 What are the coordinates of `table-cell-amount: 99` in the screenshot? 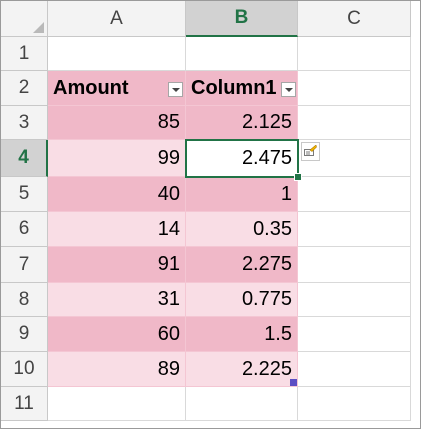 It's located at (117, 158).